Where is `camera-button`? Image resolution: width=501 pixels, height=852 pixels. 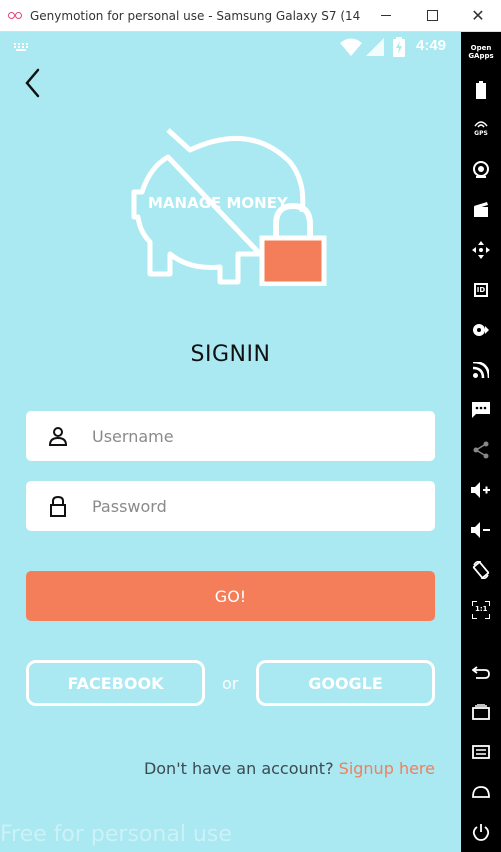
camera-button is located at coordinates (481, 170).